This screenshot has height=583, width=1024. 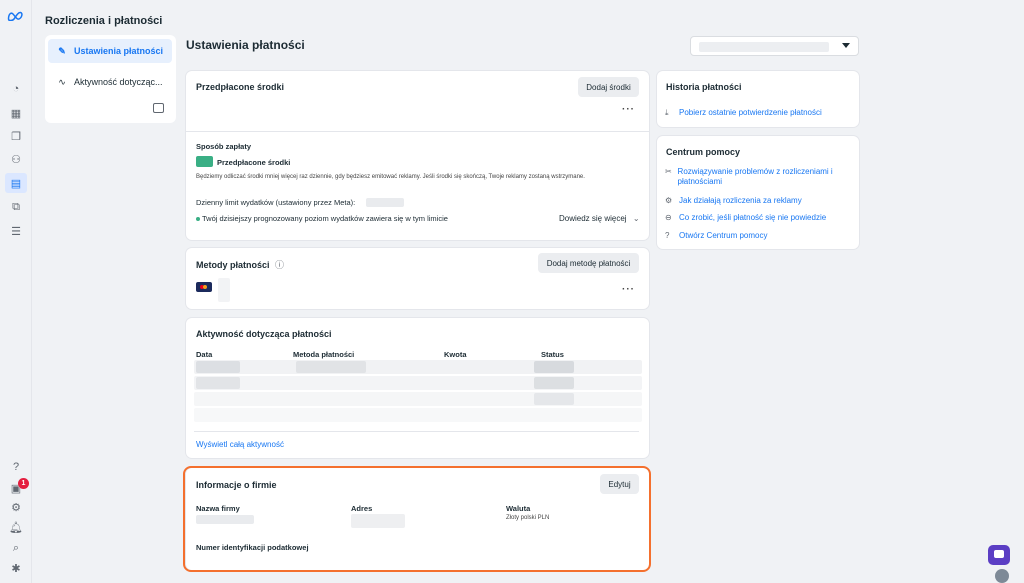 What do you see at coordinates (16, 291) in the screenshot?
I see `left-rail: ◔ ▦ ❐ ⚇ ▤ ⧉ ☰ ? ▣ 1 ⚙ 🔔︎ ⌕ ✱` at bounding box center [16, 291].